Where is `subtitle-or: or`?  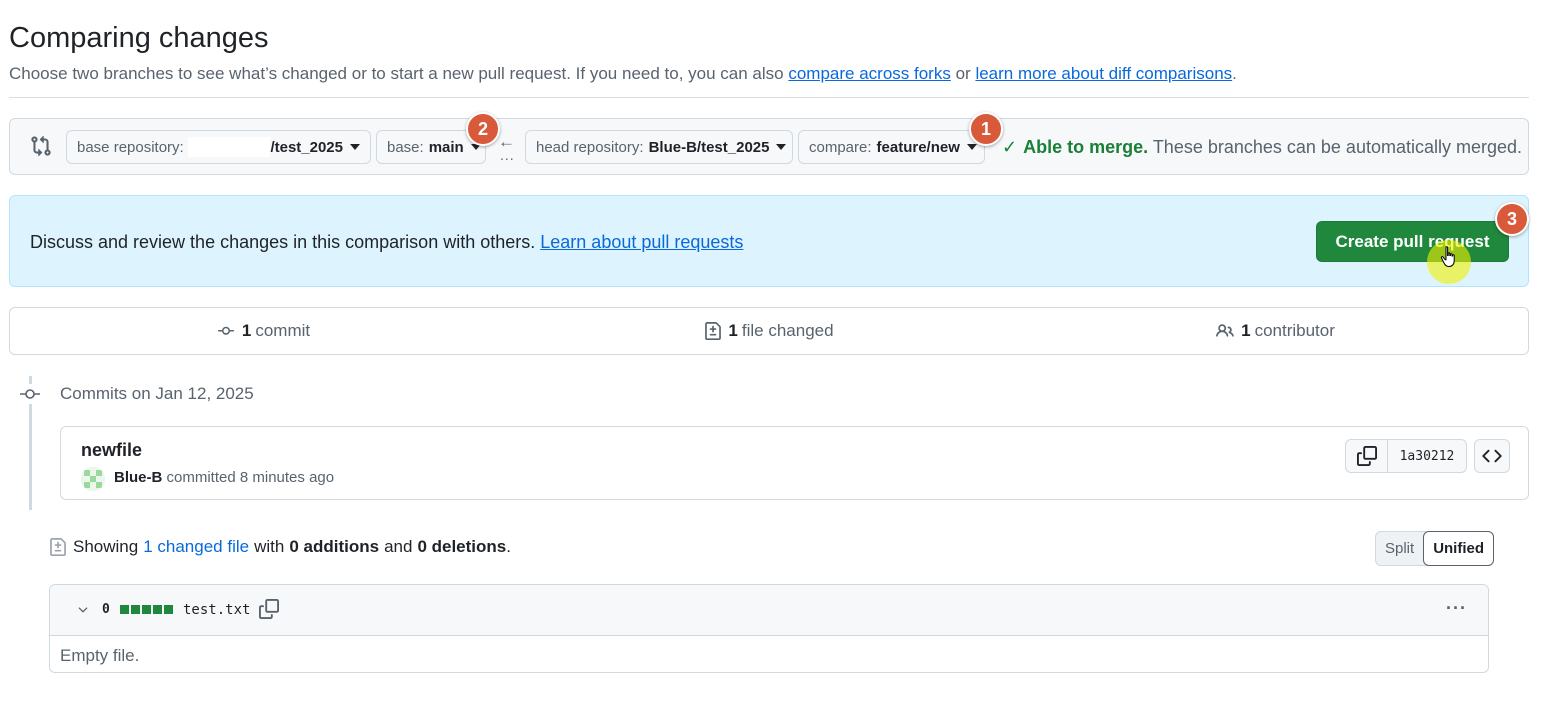 subtitle-or: or is located at coordinates (963, 73).